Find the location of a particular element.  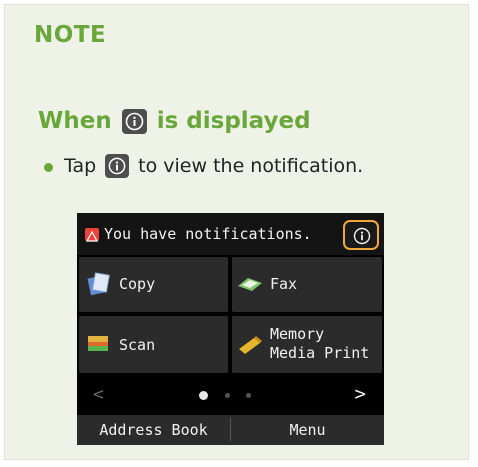

page-indicator-current is located at coordinates (203, 395).